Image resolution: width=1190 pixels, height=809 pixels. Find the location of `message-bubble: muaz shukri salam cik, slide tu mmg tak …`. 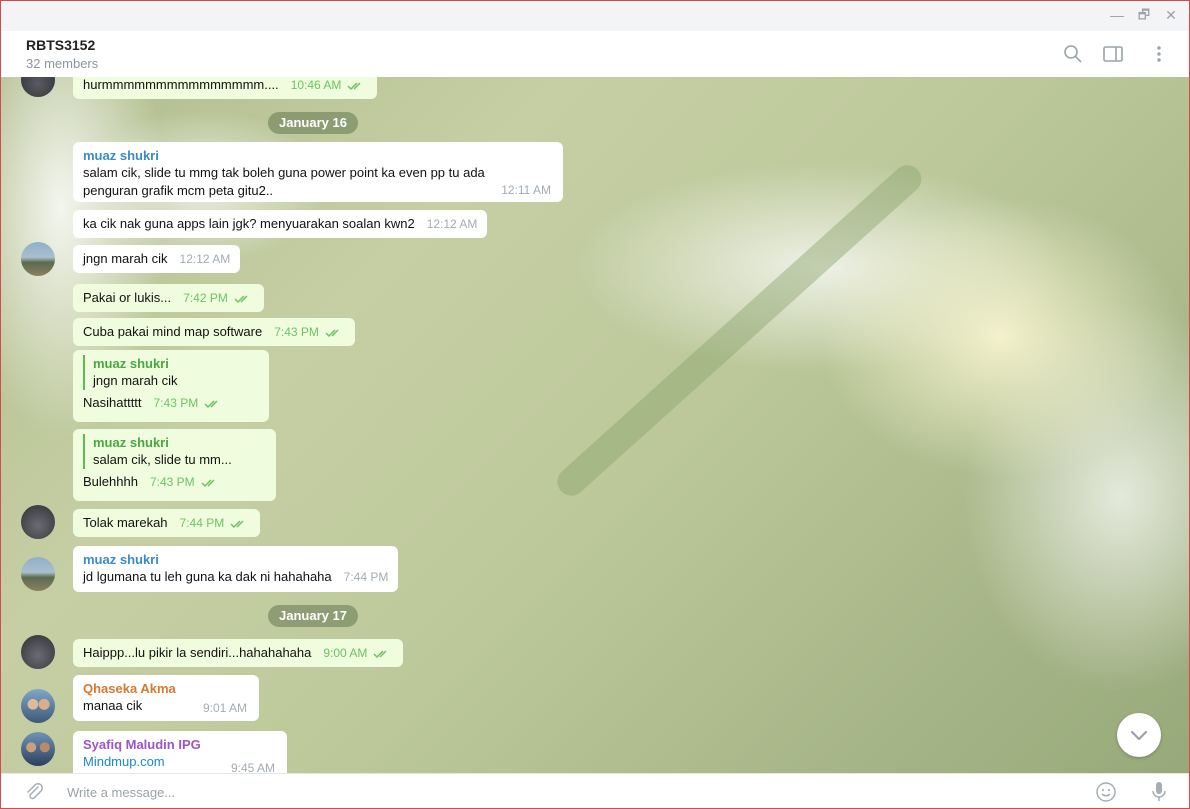

message-bubble: muaz shukri salam cik, slide tu mmg tak … is located at coordinates (318, 172).